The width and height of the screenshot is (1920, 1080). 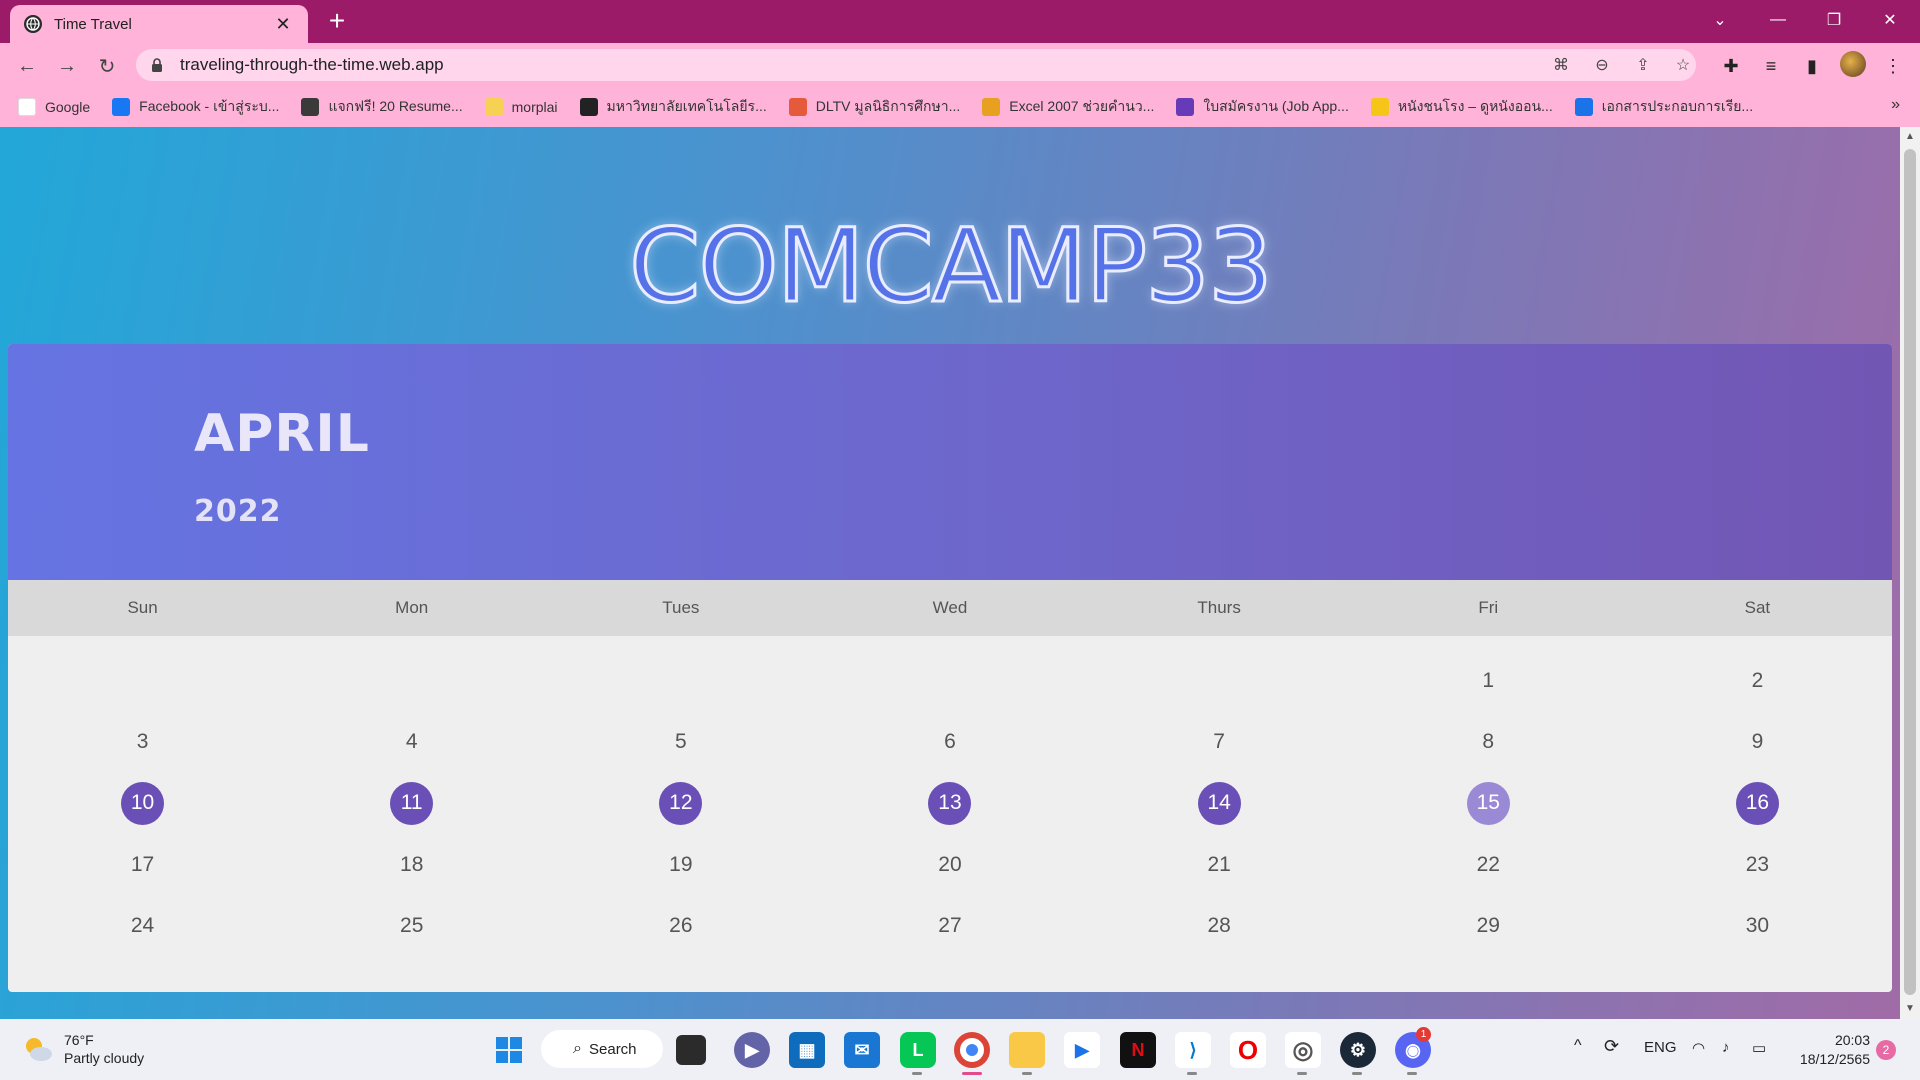 I want to click on bookmark-item: Google, so click(x=54, y=107).